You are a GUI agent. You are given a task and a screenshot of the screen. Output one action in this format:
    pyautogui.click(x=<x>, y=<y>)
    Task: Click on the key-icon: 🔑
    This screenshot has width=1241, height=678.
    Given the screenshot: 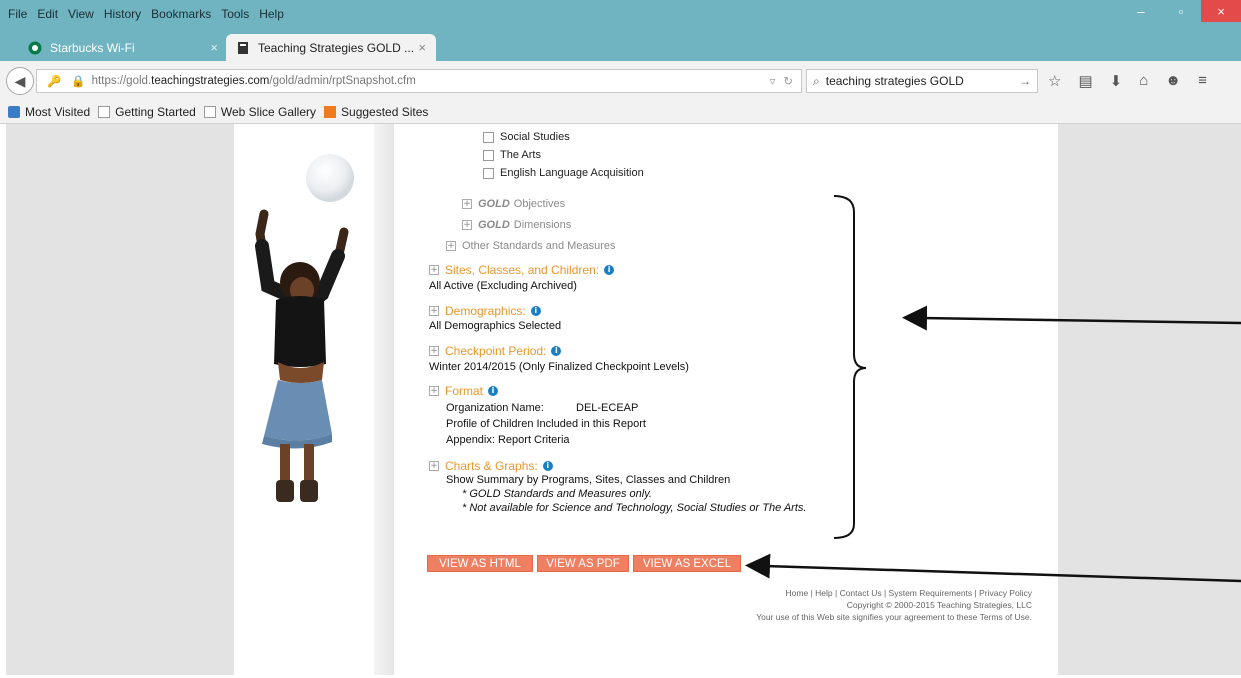 What is the action you would take?
    pyautogui.click(x=54, y=81)
    